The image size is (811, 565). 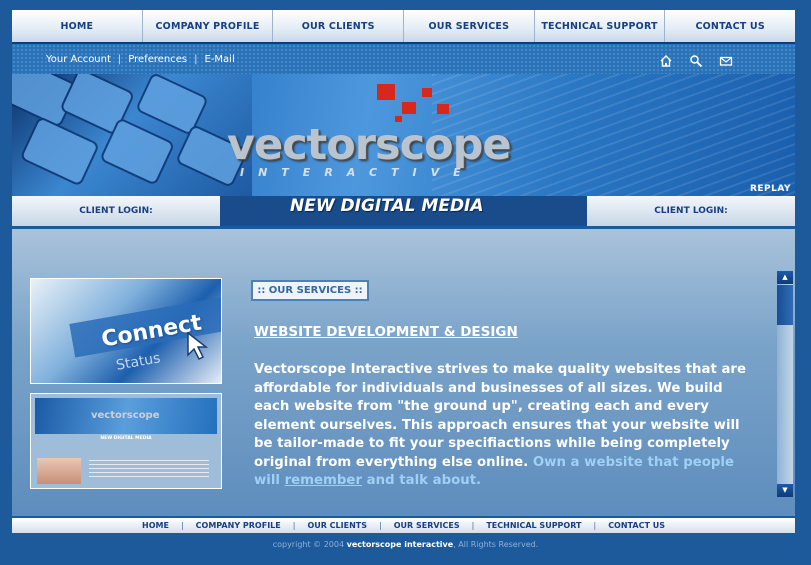 What do you see at coordinates (116, 211) in the screenshot?
I see `client-login-left: CLIENT LOGIN:` at bounding box center [116, 211].